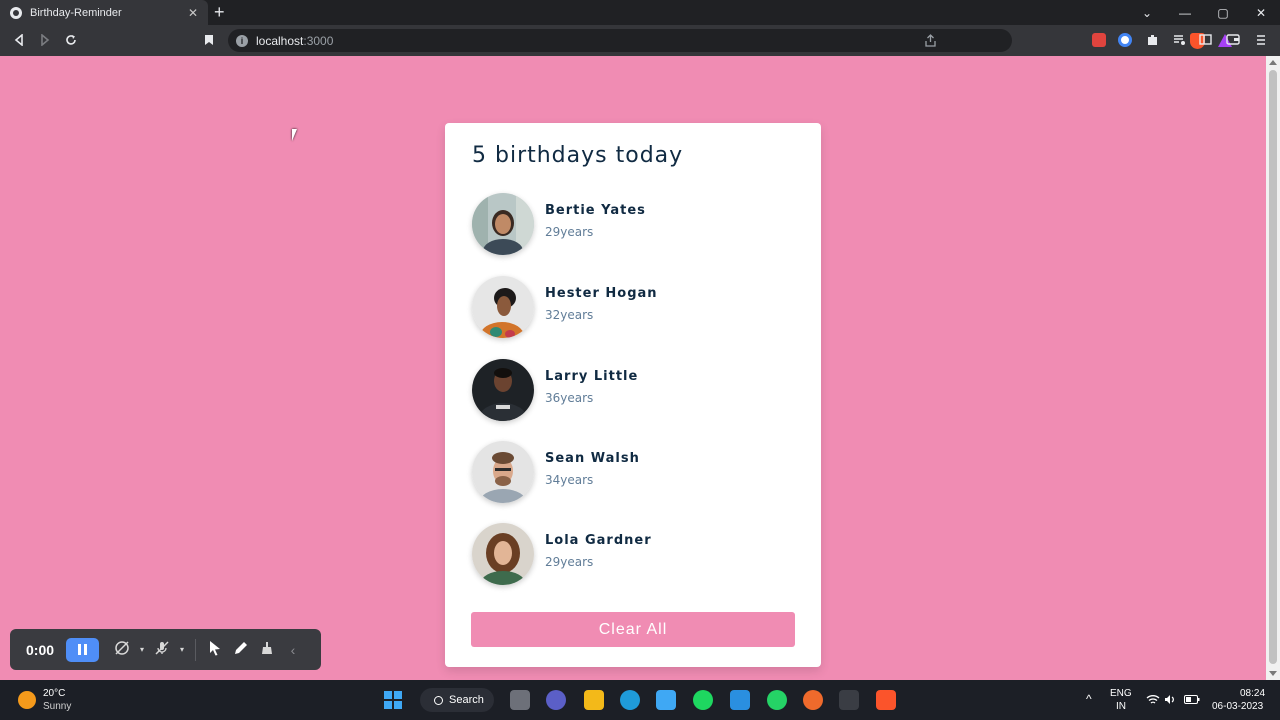  I want to click on globe-icon, so click(16, 12).